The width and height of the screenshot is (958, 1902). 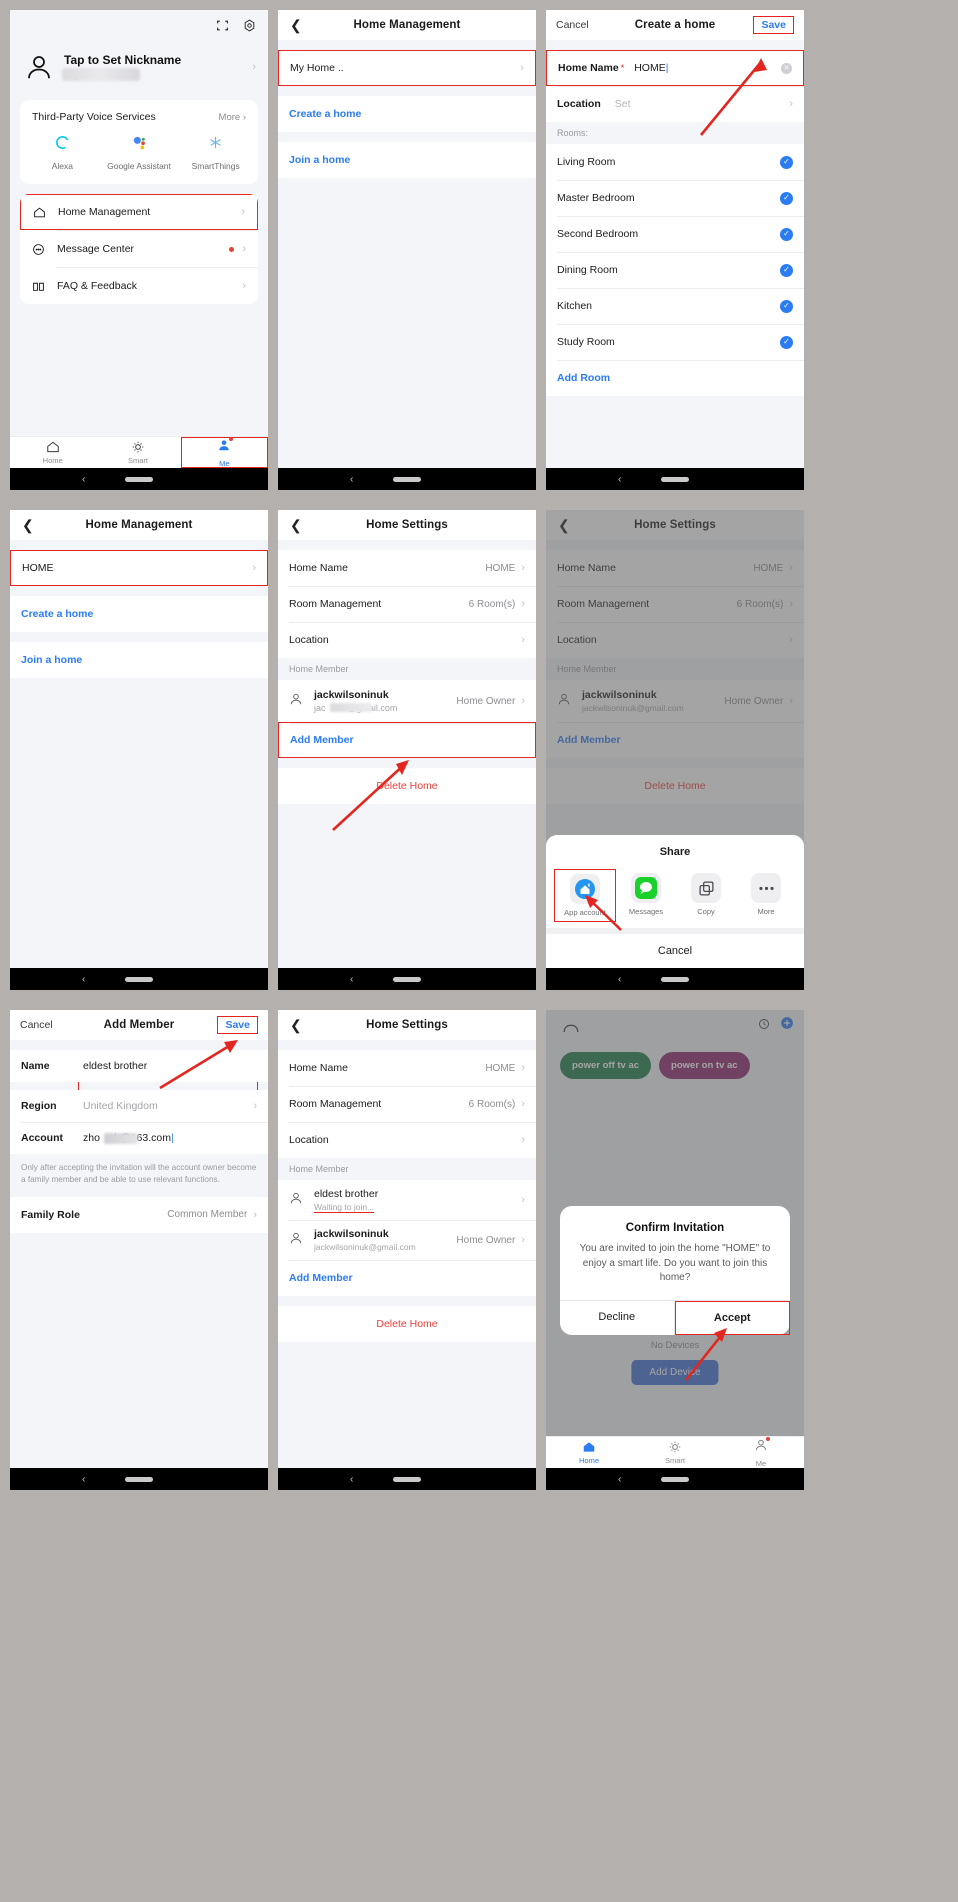 I want to click on profile-row: Tap to Set Nickname @gmail.com ›, so click(x=139, y=69).